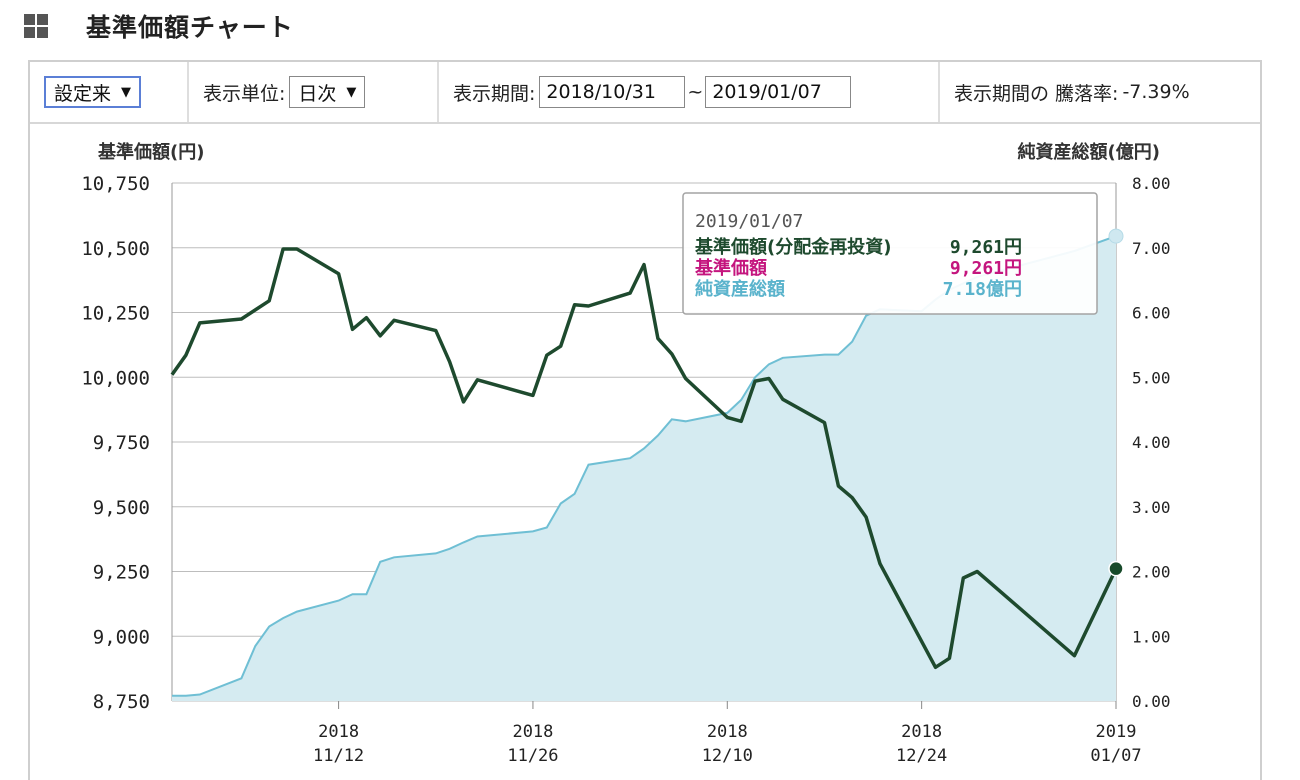  I want to click on y-left-tick-label: 8,750, so click(121, 702).